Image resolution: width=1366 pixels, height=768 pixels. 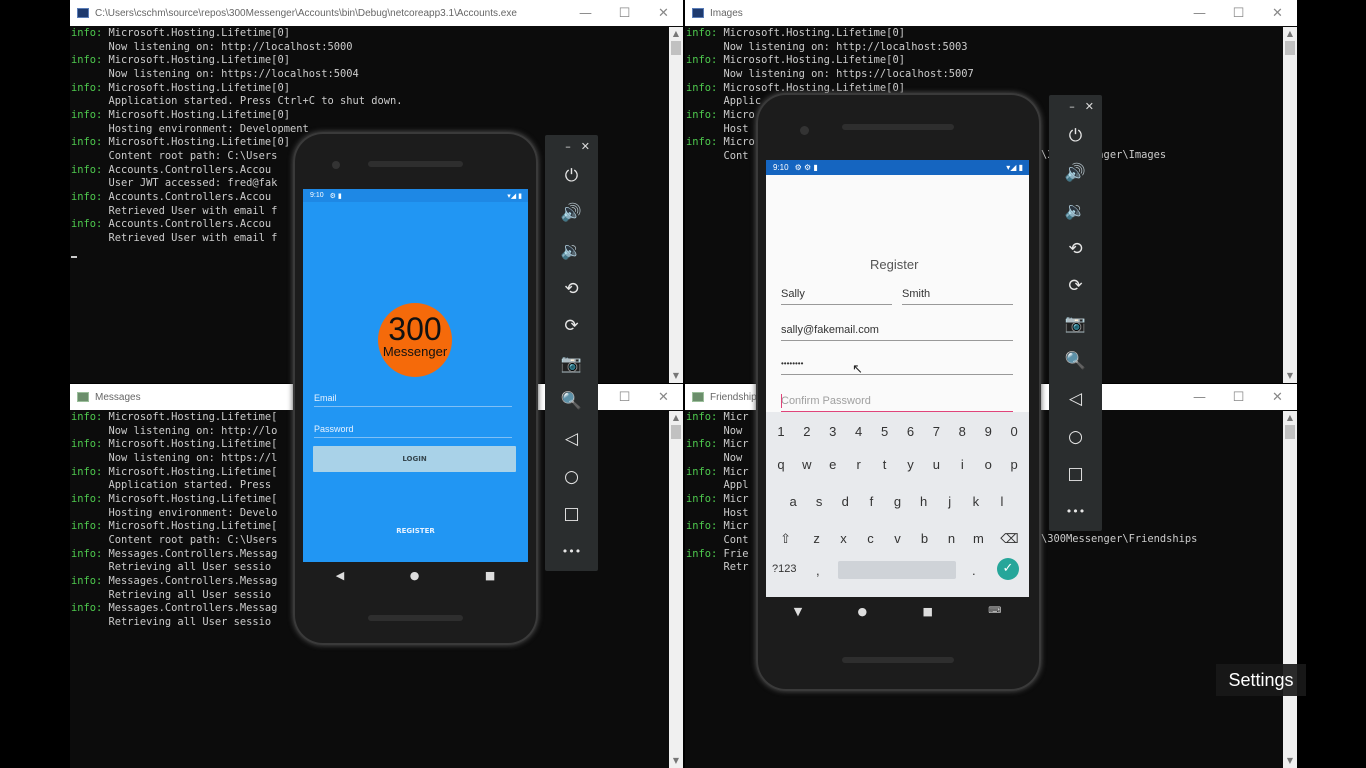 What do you see at coordinates (784, 569) in the screenshot?
I see `symbols-key: ?123` at bounding box center [784, 569].